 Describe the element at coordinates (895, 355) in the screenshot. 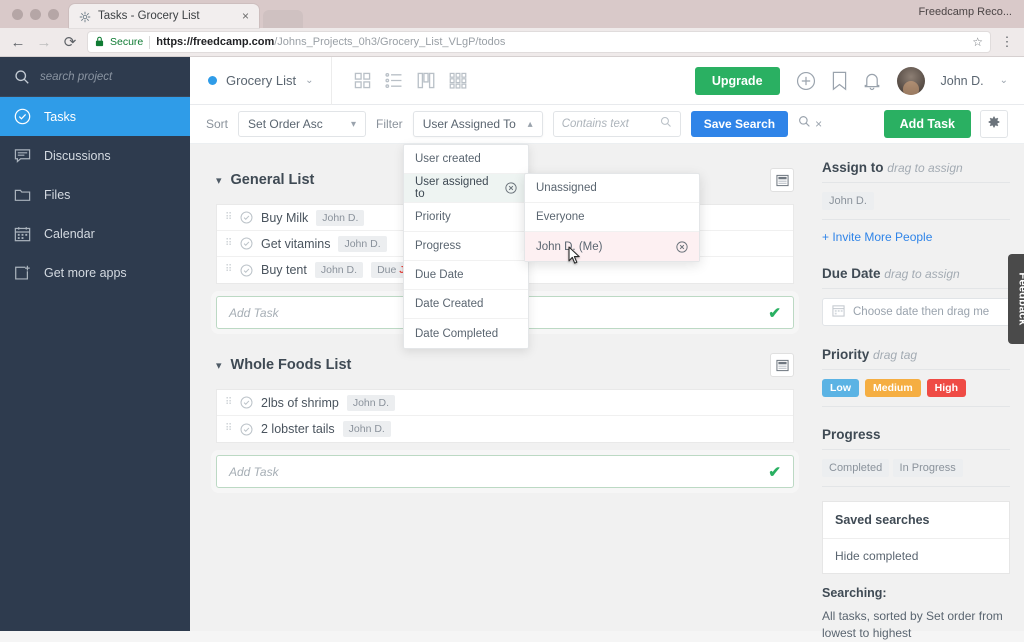

I see `priority-hint: drag tag` at that location.